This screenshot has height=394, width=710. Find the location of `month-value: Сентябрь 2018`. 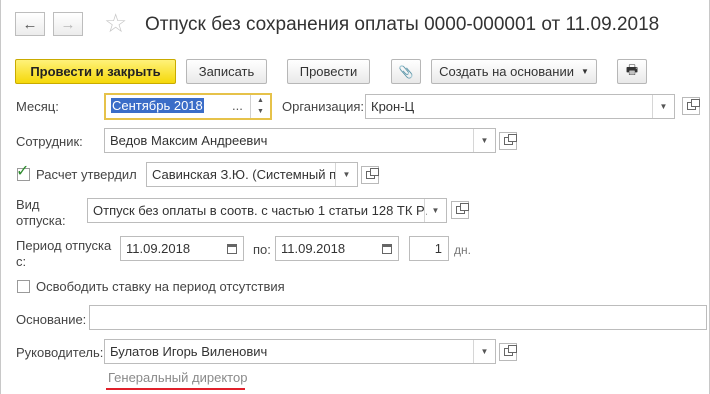

month-value: Сентябрь 2018 is located at coordinates (157, 105).